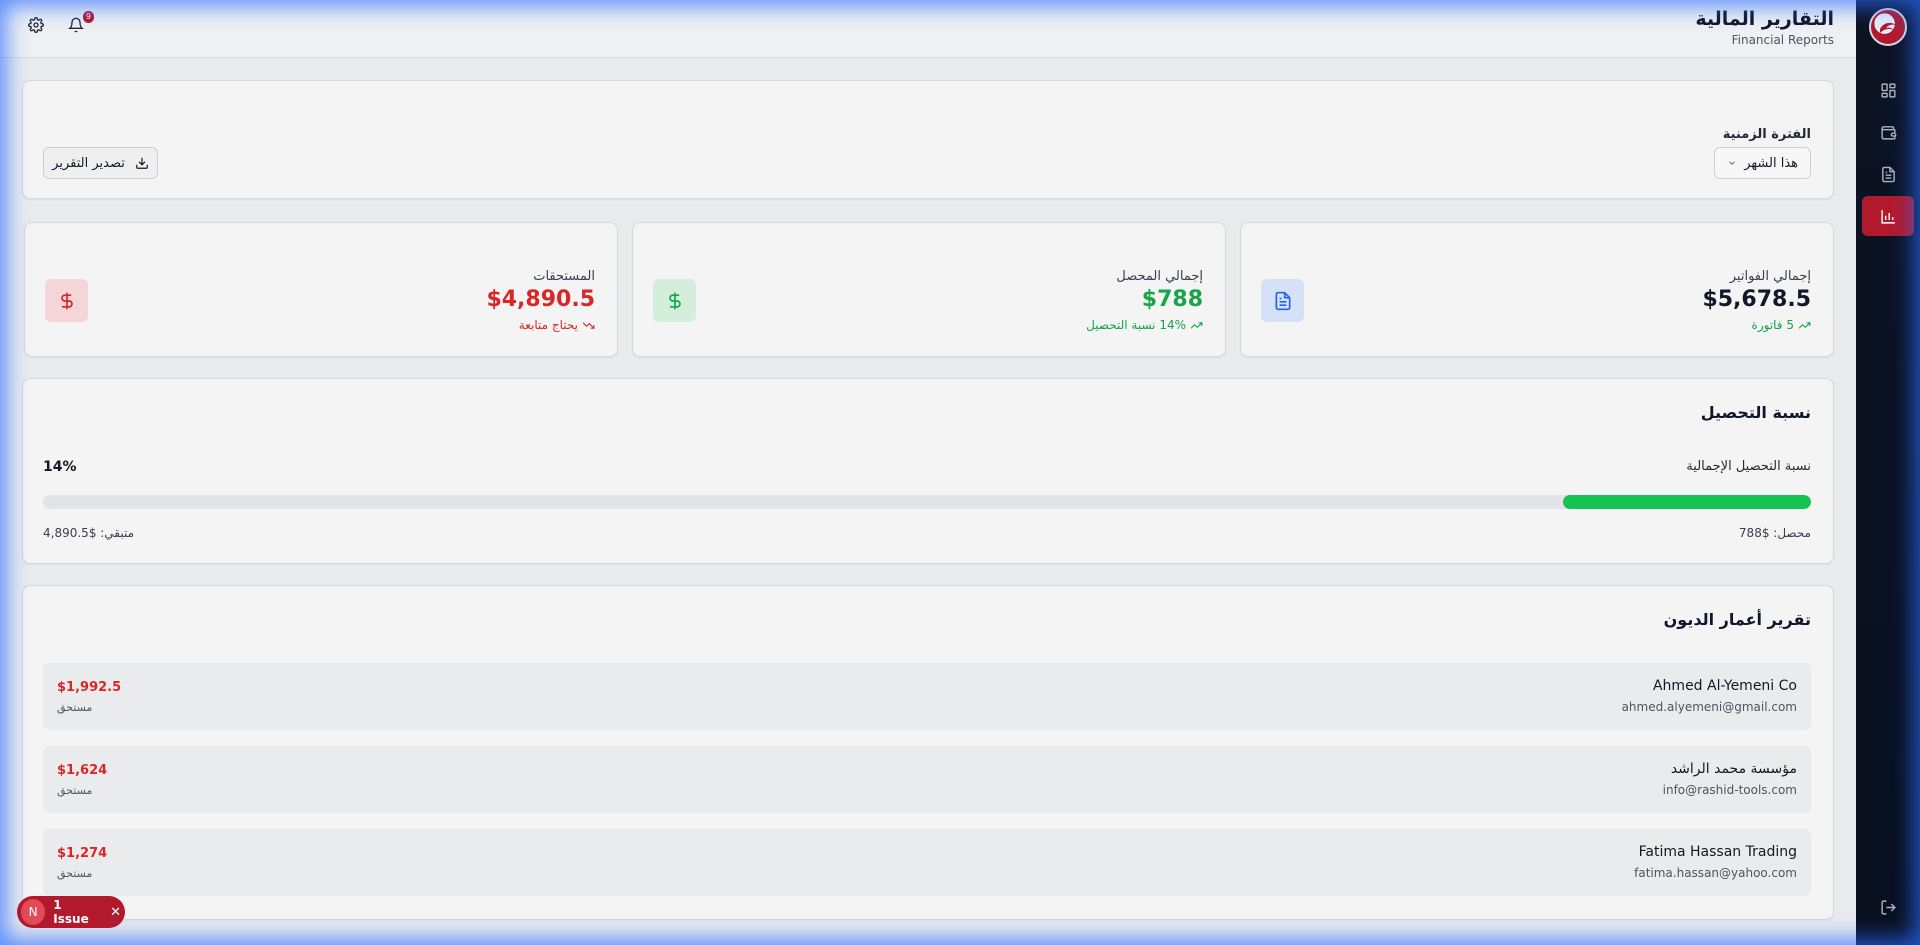 This screenshot has height=945, width=1920. I want to click on stat-sub-text: يحتاج متابعة, so click(548, 325).